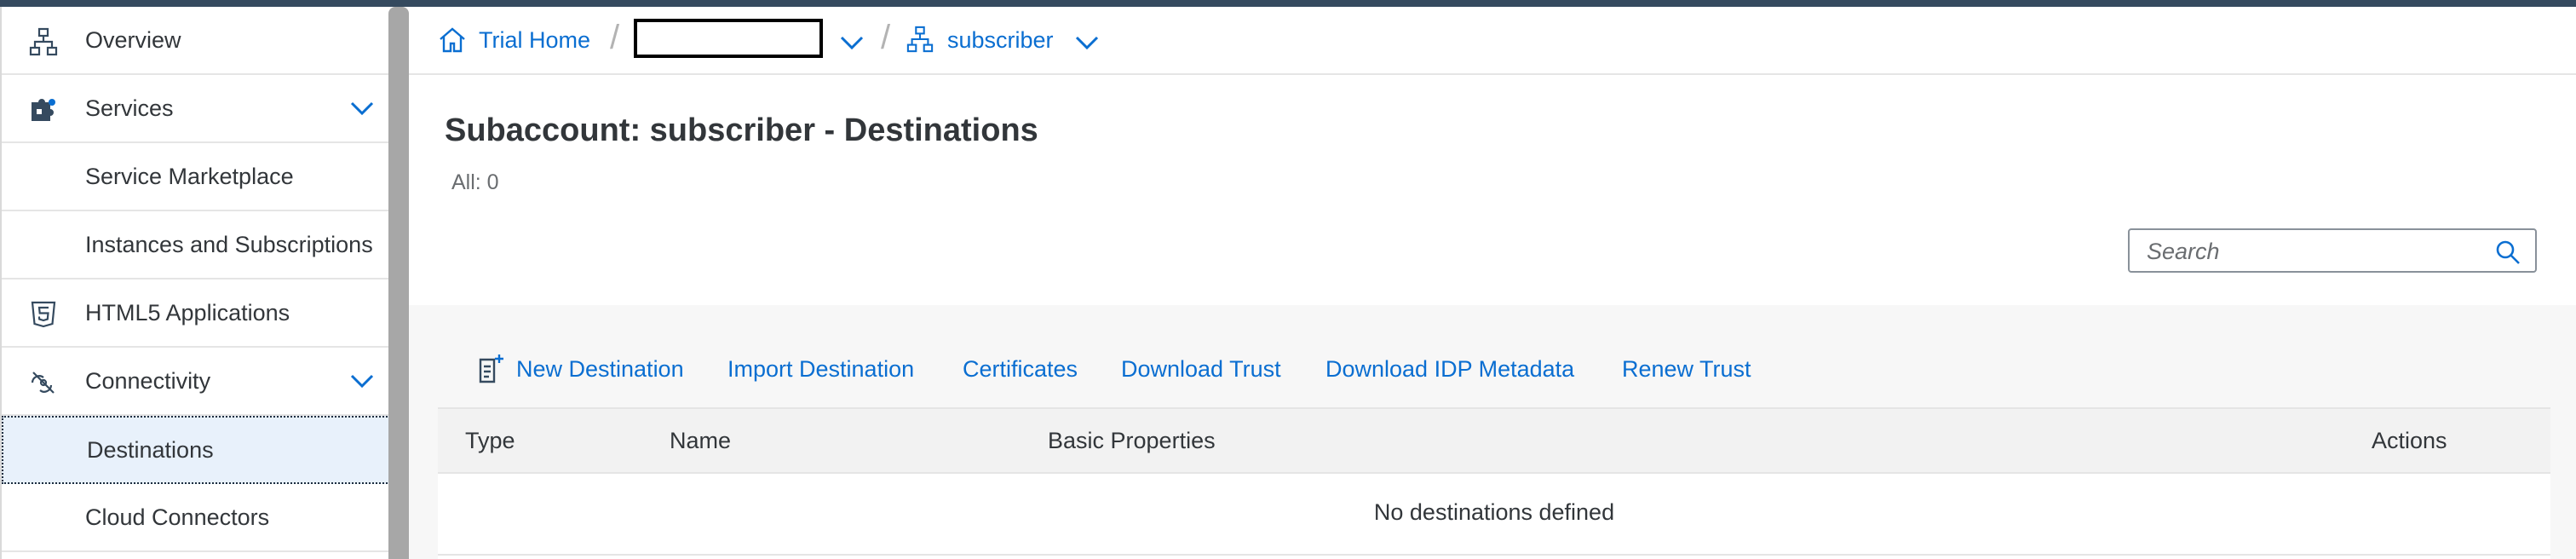 The image size is (2576, 559). What do you see at coordinates (148, 380) in the screenshot?
I see `sidebar-item-label: Connectivity` at bounding box center [148, 380].